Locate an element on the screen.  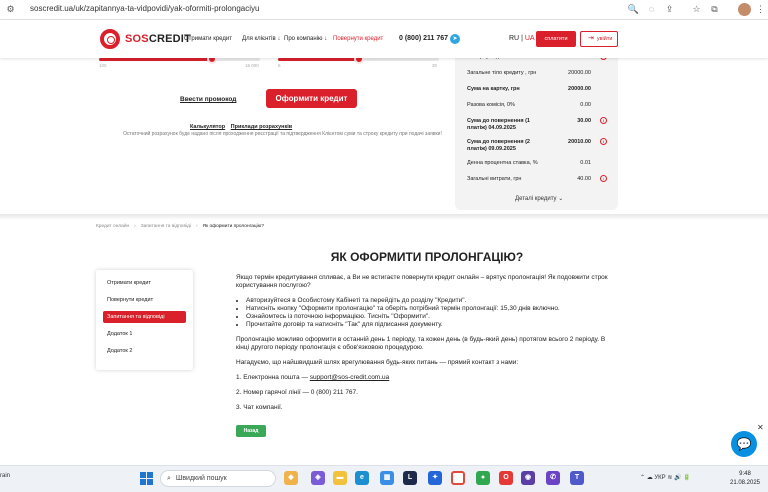
logo: SOSCREDIT is located at coordinates (145, 39).